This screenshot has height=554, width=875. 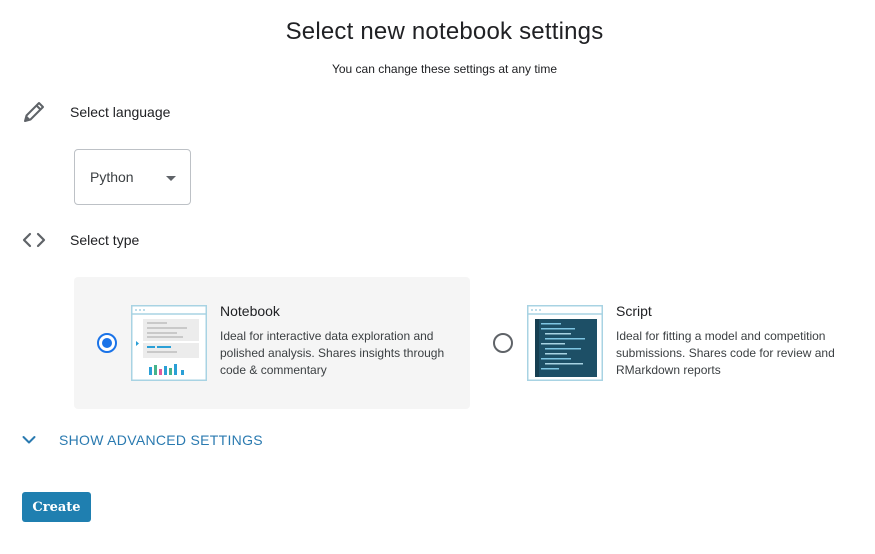 What do you see at coordinates (105, 240) in the screenshot?
I see `select-type-label: Select type` at bounding box center [105, 240].